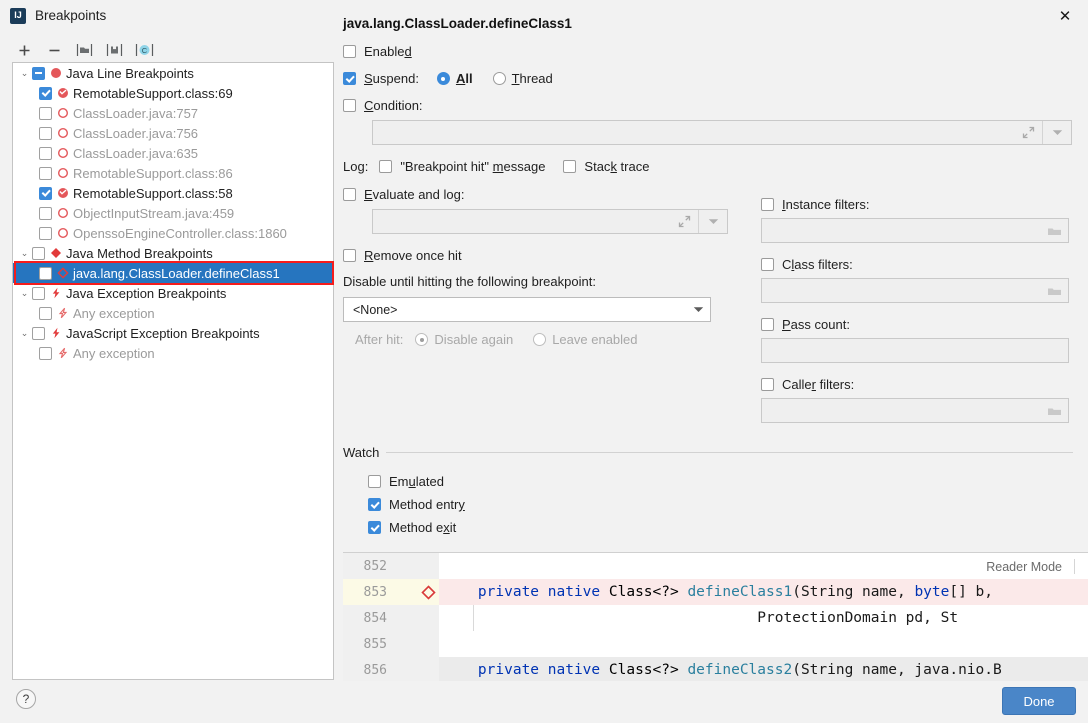 The height and width of the screenshot is (723, 1088). I want to click on watch-method-entry-row: Method entry, so click(720, 504).